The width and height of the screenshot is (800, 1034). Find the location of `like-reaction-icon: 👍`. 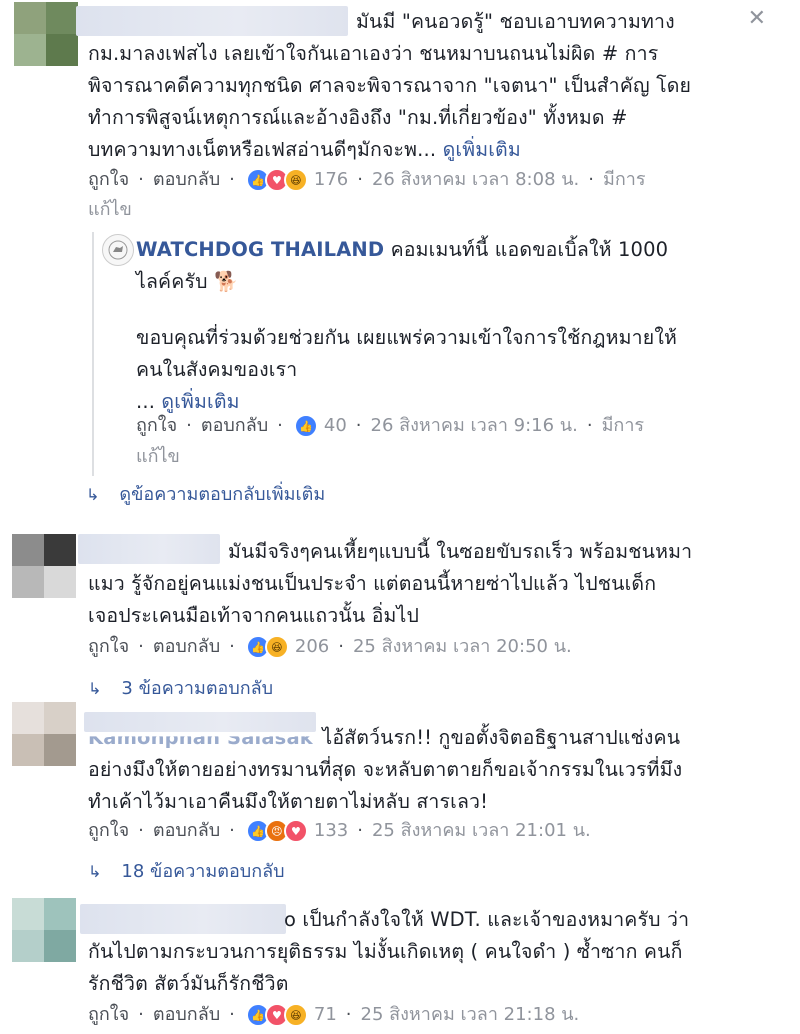

like-reaction-icon: 👍 is located at coordinates (305, 426).